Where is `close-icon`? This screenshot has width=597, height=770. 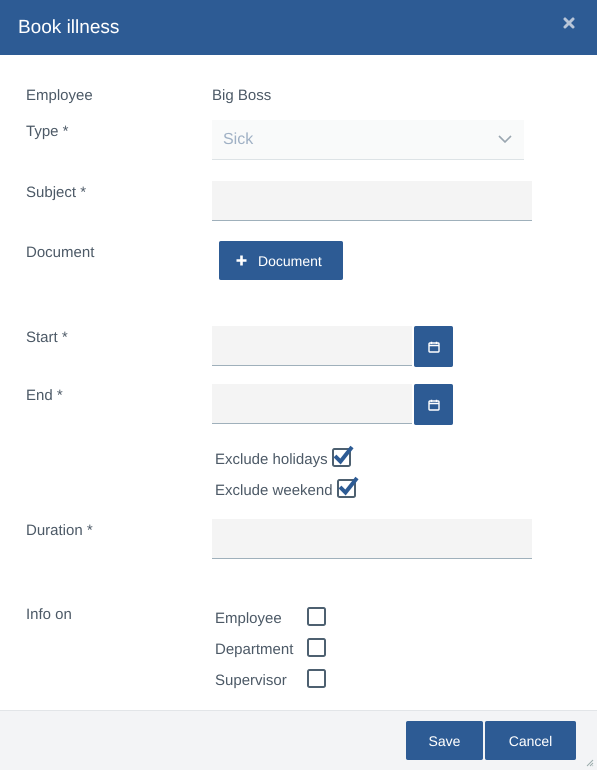 close-icon is located at coordinates (569, 23).